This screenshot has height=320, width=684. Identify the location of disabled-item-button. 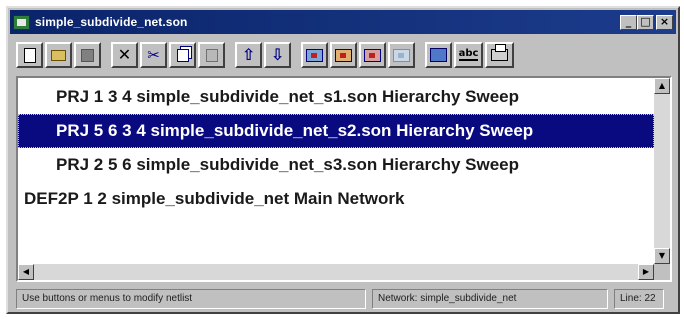
(401, 55).